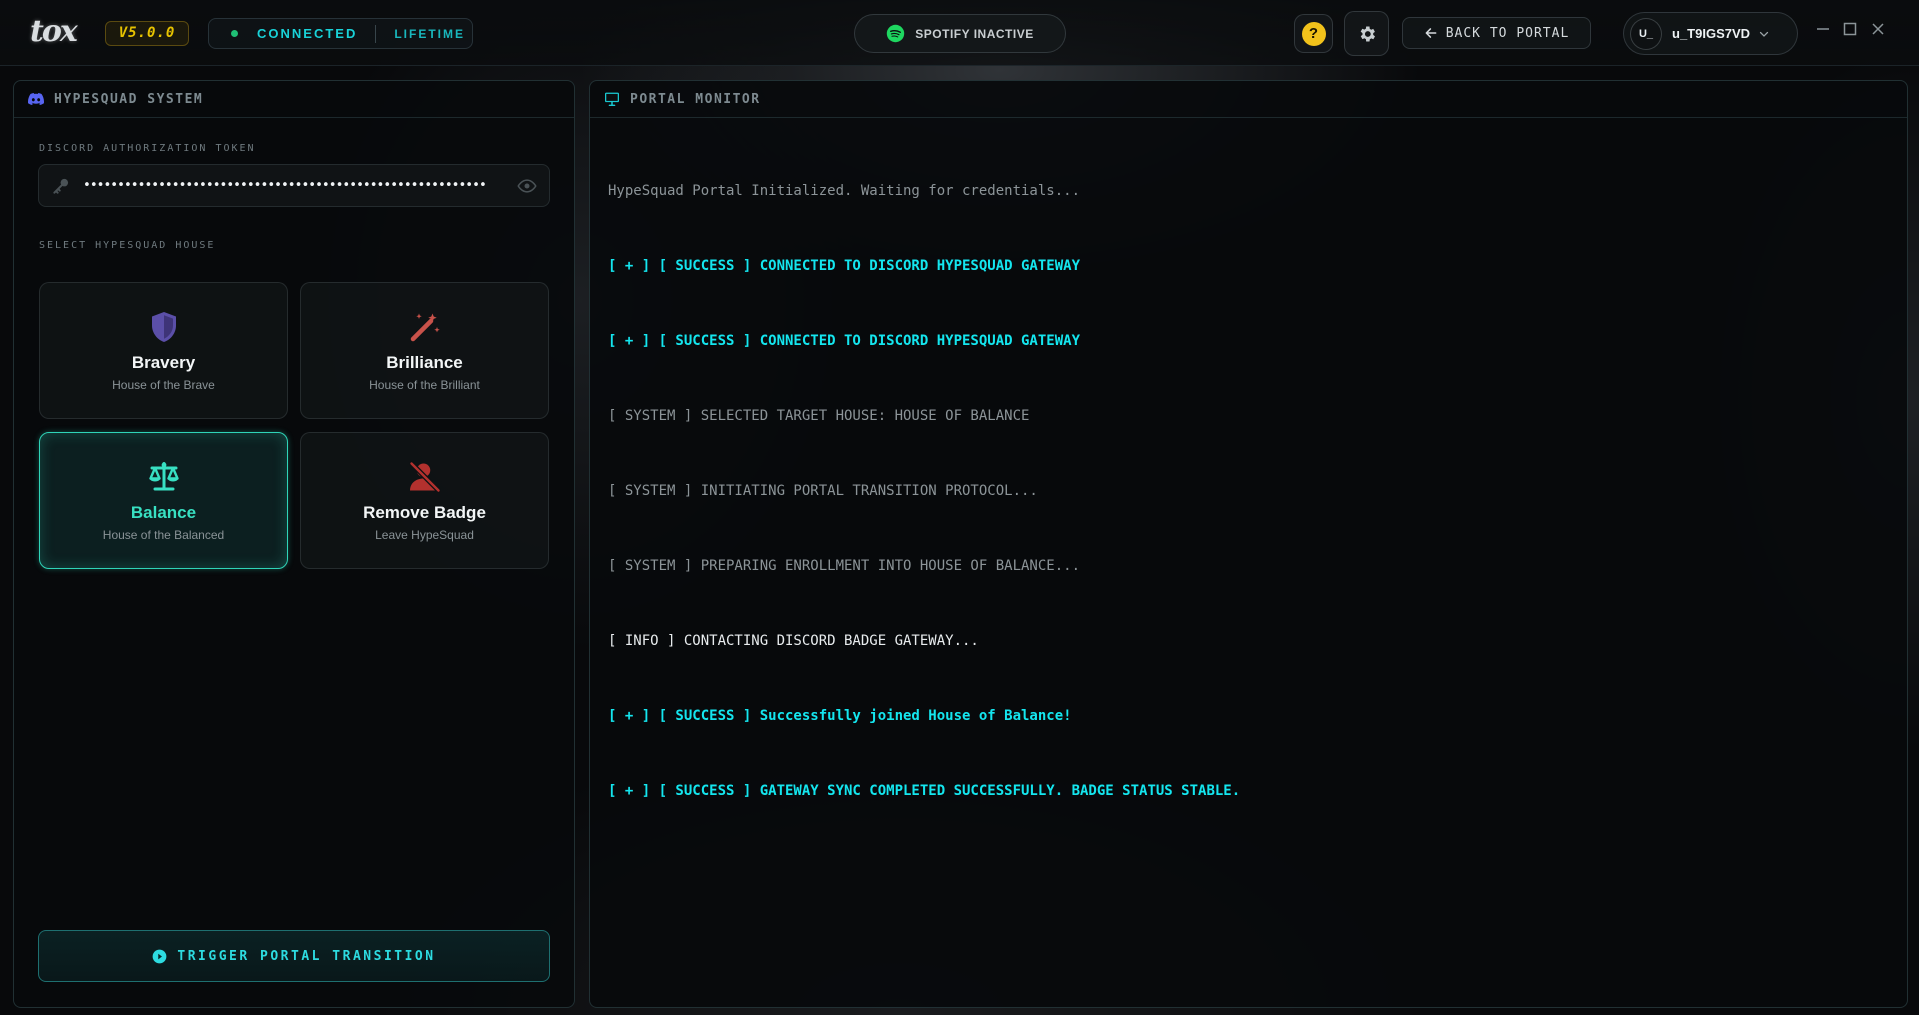  Describe the element at coordinates (424, 362) in the screenshot. I see `house-name: Brilliance` at that location.